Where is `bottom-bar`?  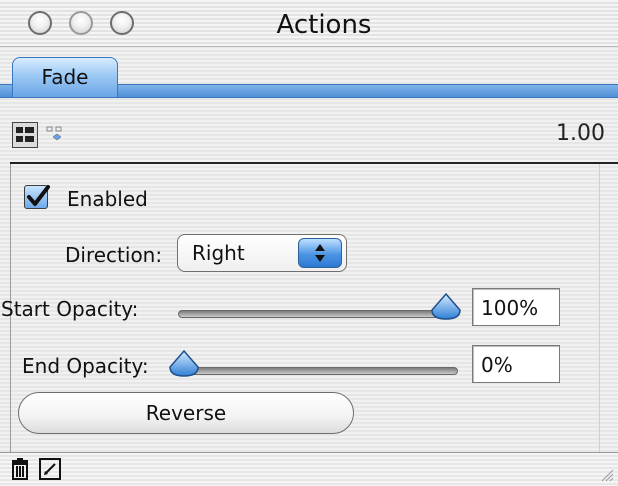 bottom-bar is located at coordinates (309, 469).